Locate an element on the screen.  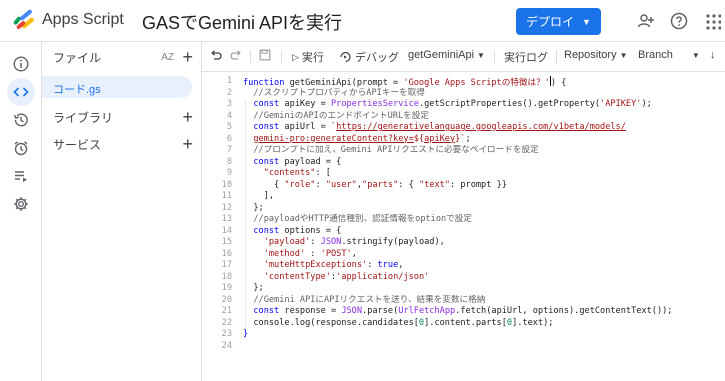
line-number: 17 is located at coordinates (226, 265).